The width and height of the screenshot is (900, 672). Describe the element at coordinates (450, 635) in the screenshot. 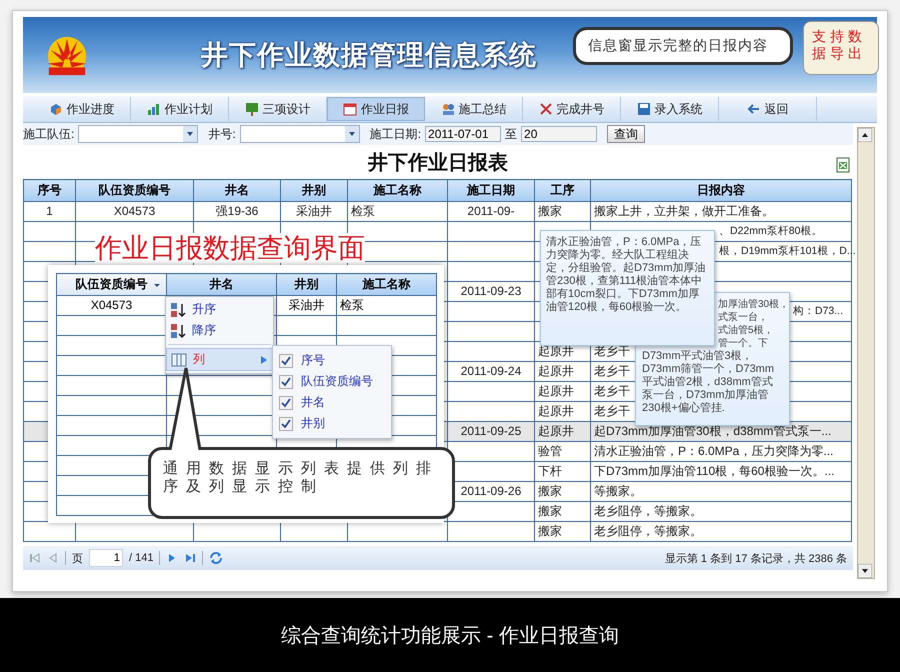

I see `caption-text: 综合查询统计功能展示 - 作业日报查询` at that location.